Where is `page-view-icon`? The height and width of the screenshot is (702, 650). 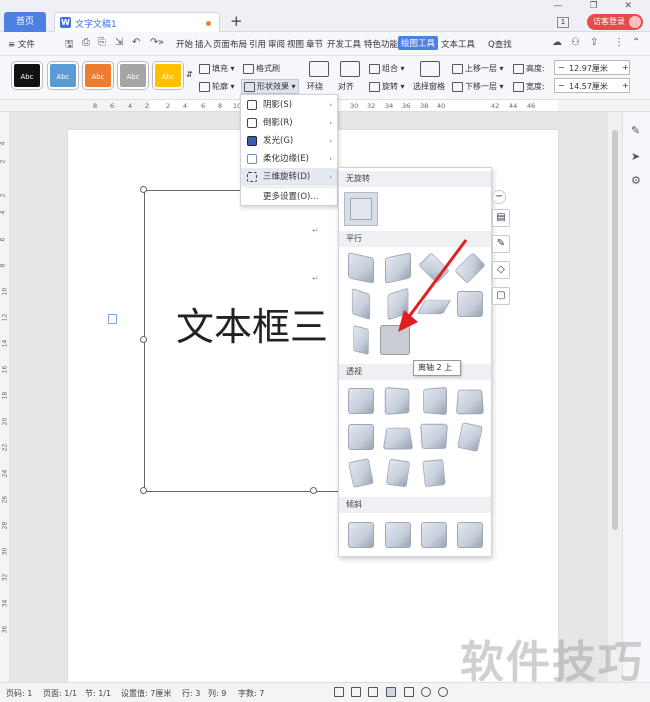 page-view-icon is located at coordinates (391, 692).